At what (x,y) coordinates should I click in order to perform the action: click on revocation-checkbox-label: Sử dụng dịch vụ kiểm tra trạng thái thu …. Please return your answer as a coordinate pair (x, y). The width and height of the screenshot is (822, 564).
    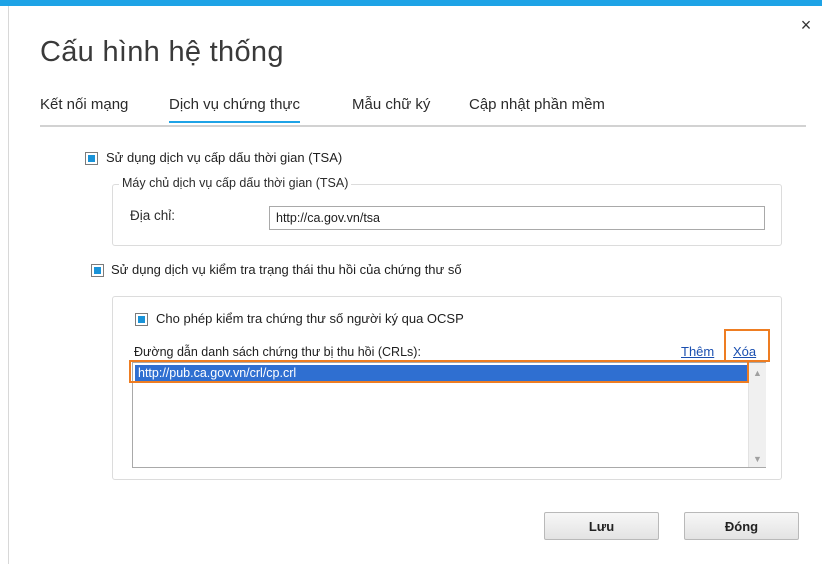
    Looking at the image, I should click on (286, 269).